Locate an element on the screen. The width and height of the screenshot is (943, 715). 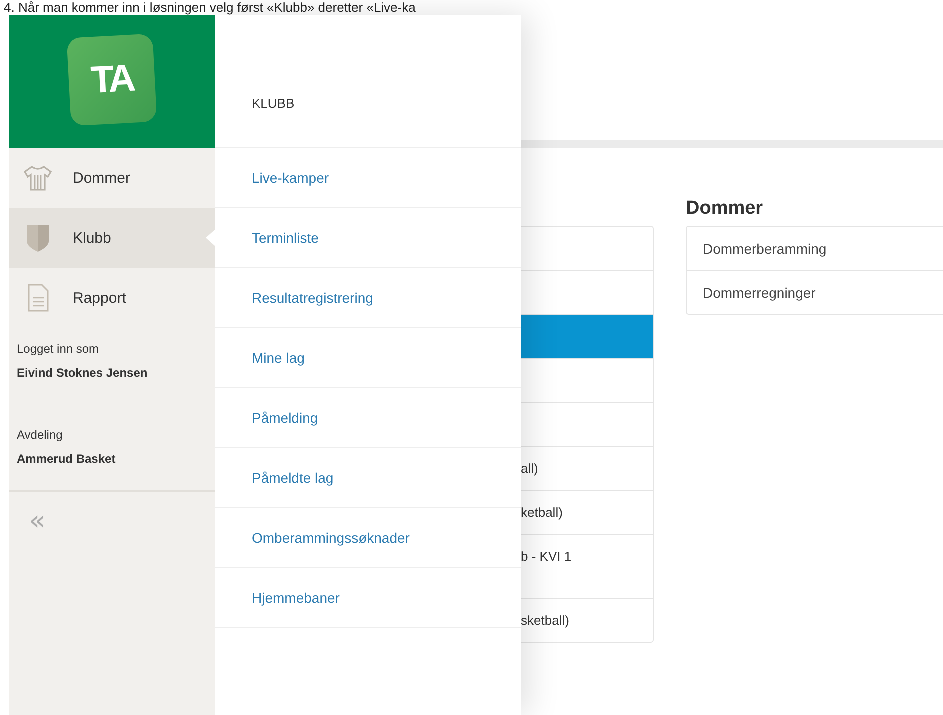
list-row is located at coordinates (587, 337).